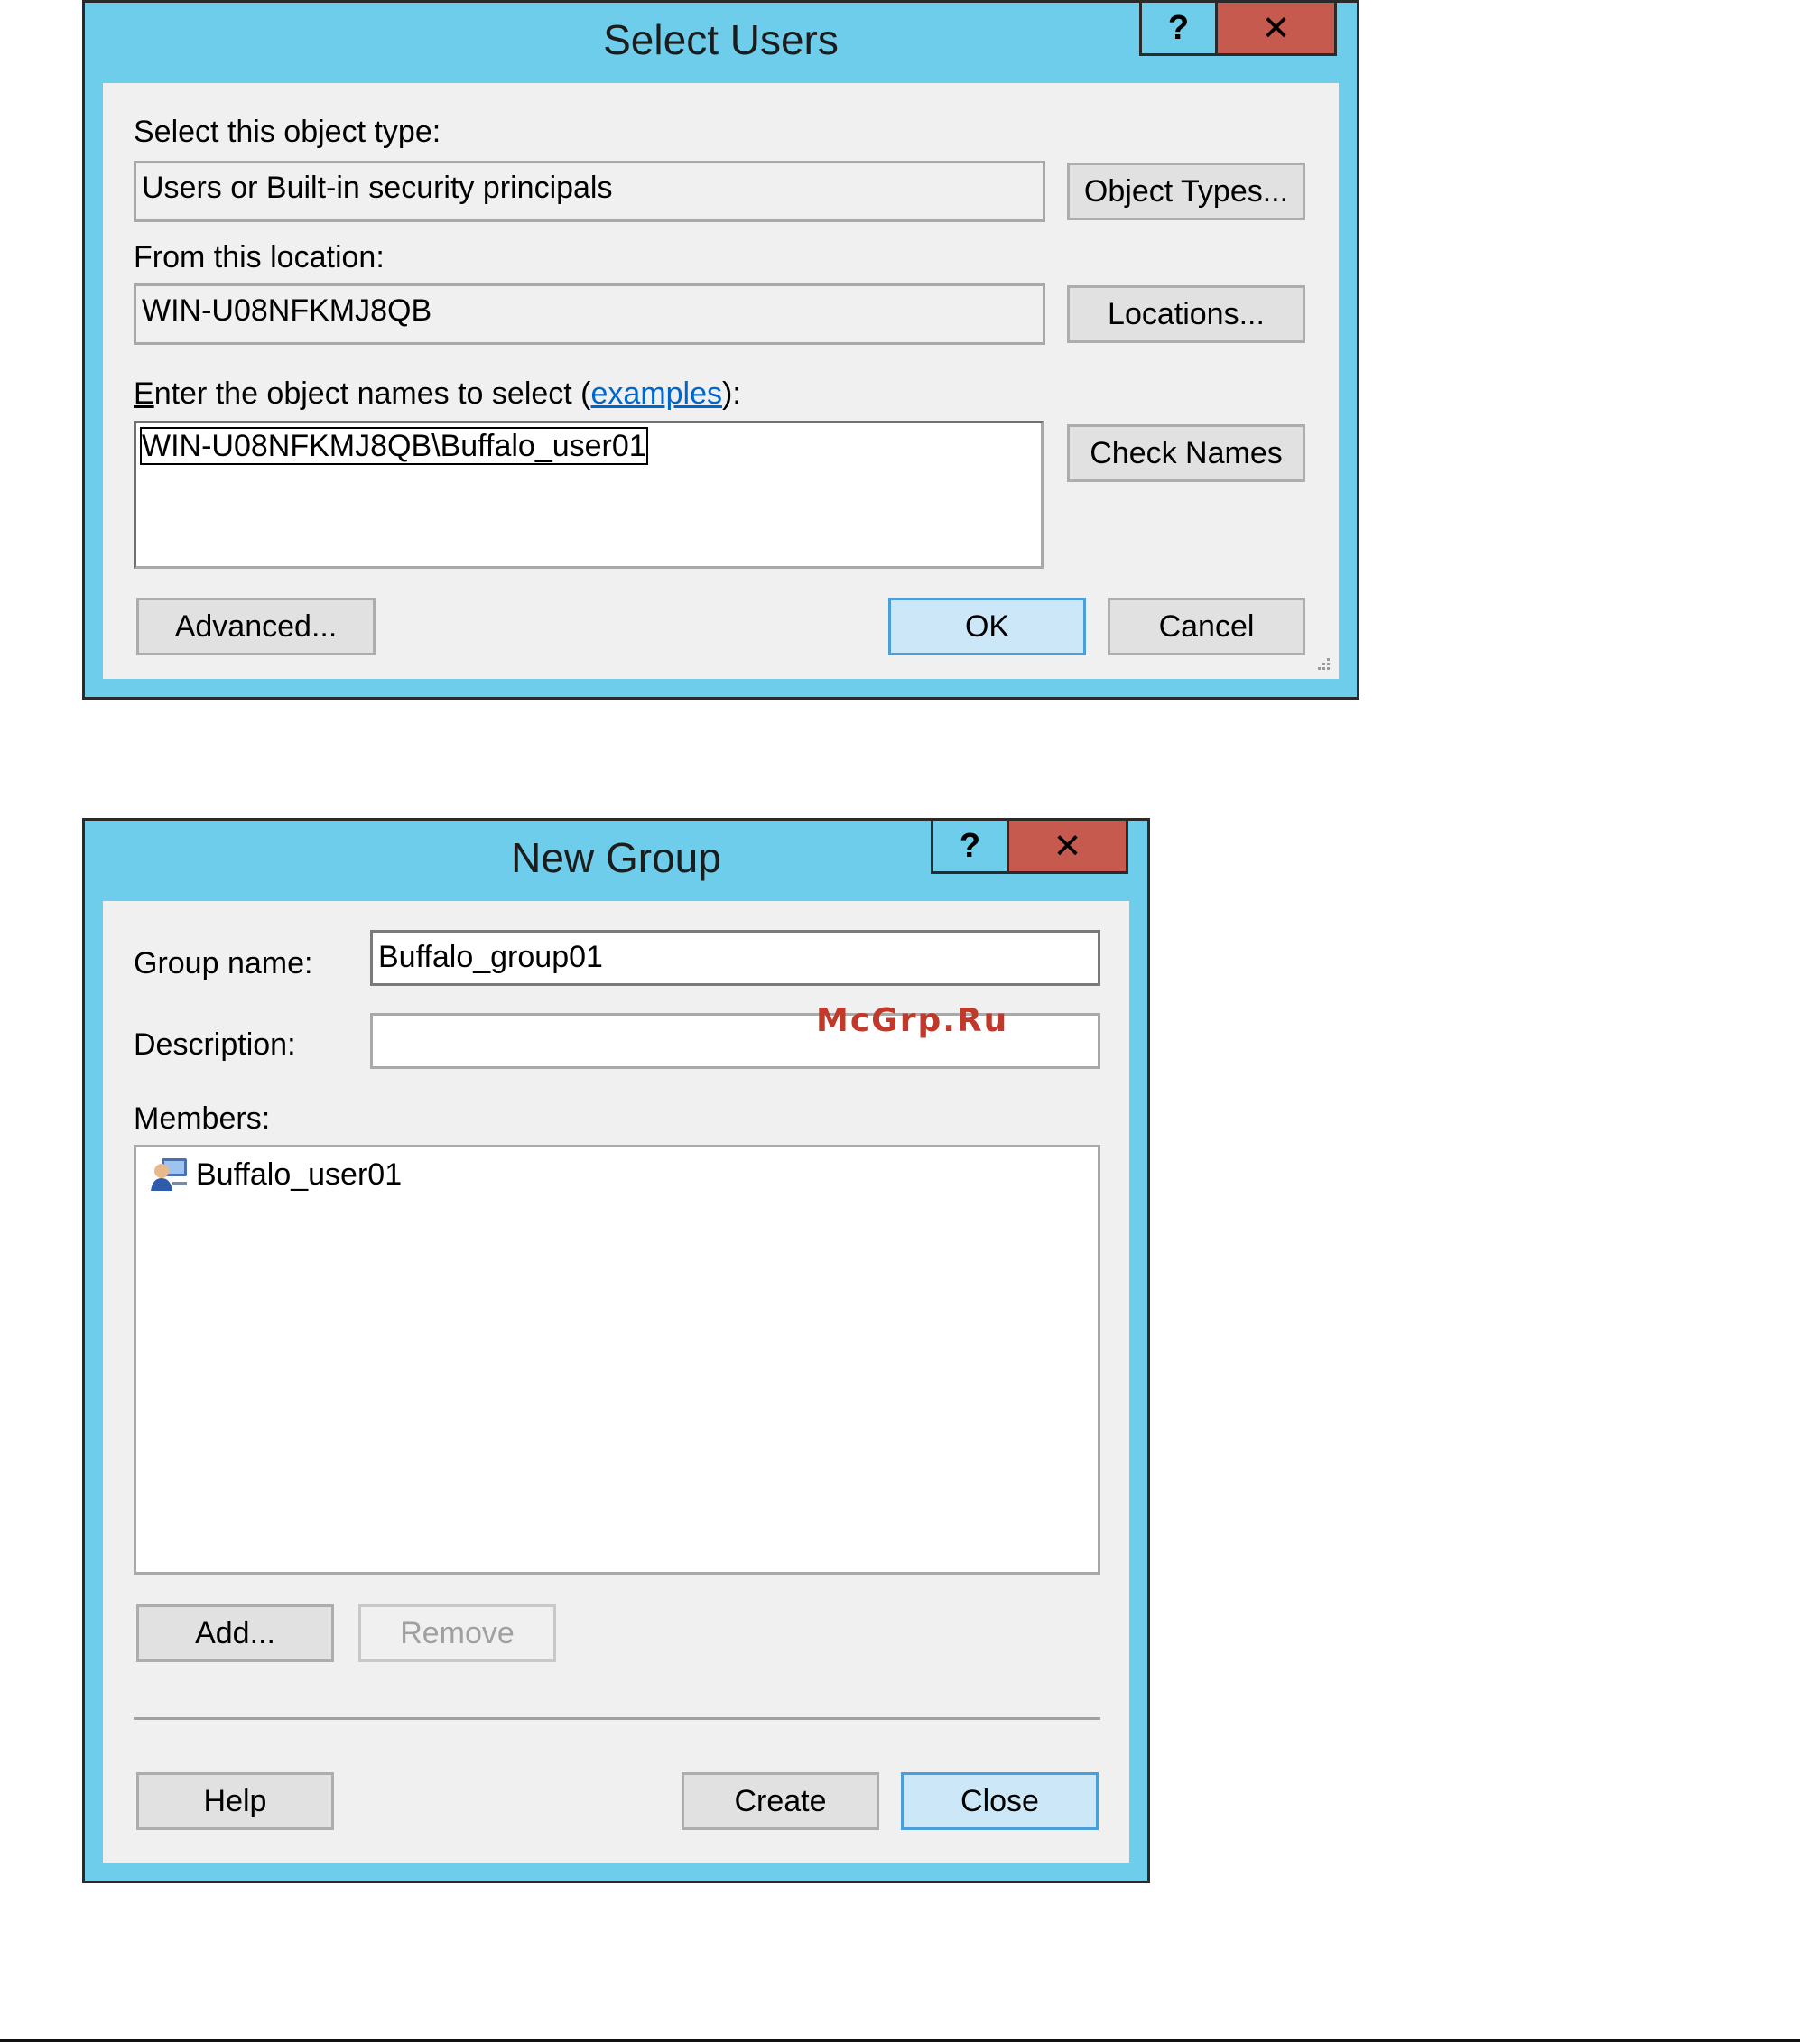  What do you see at coordinates (1000, 1801) in the screenshot?
I see `close-button: Close` at bounding box center [1000, 1801].